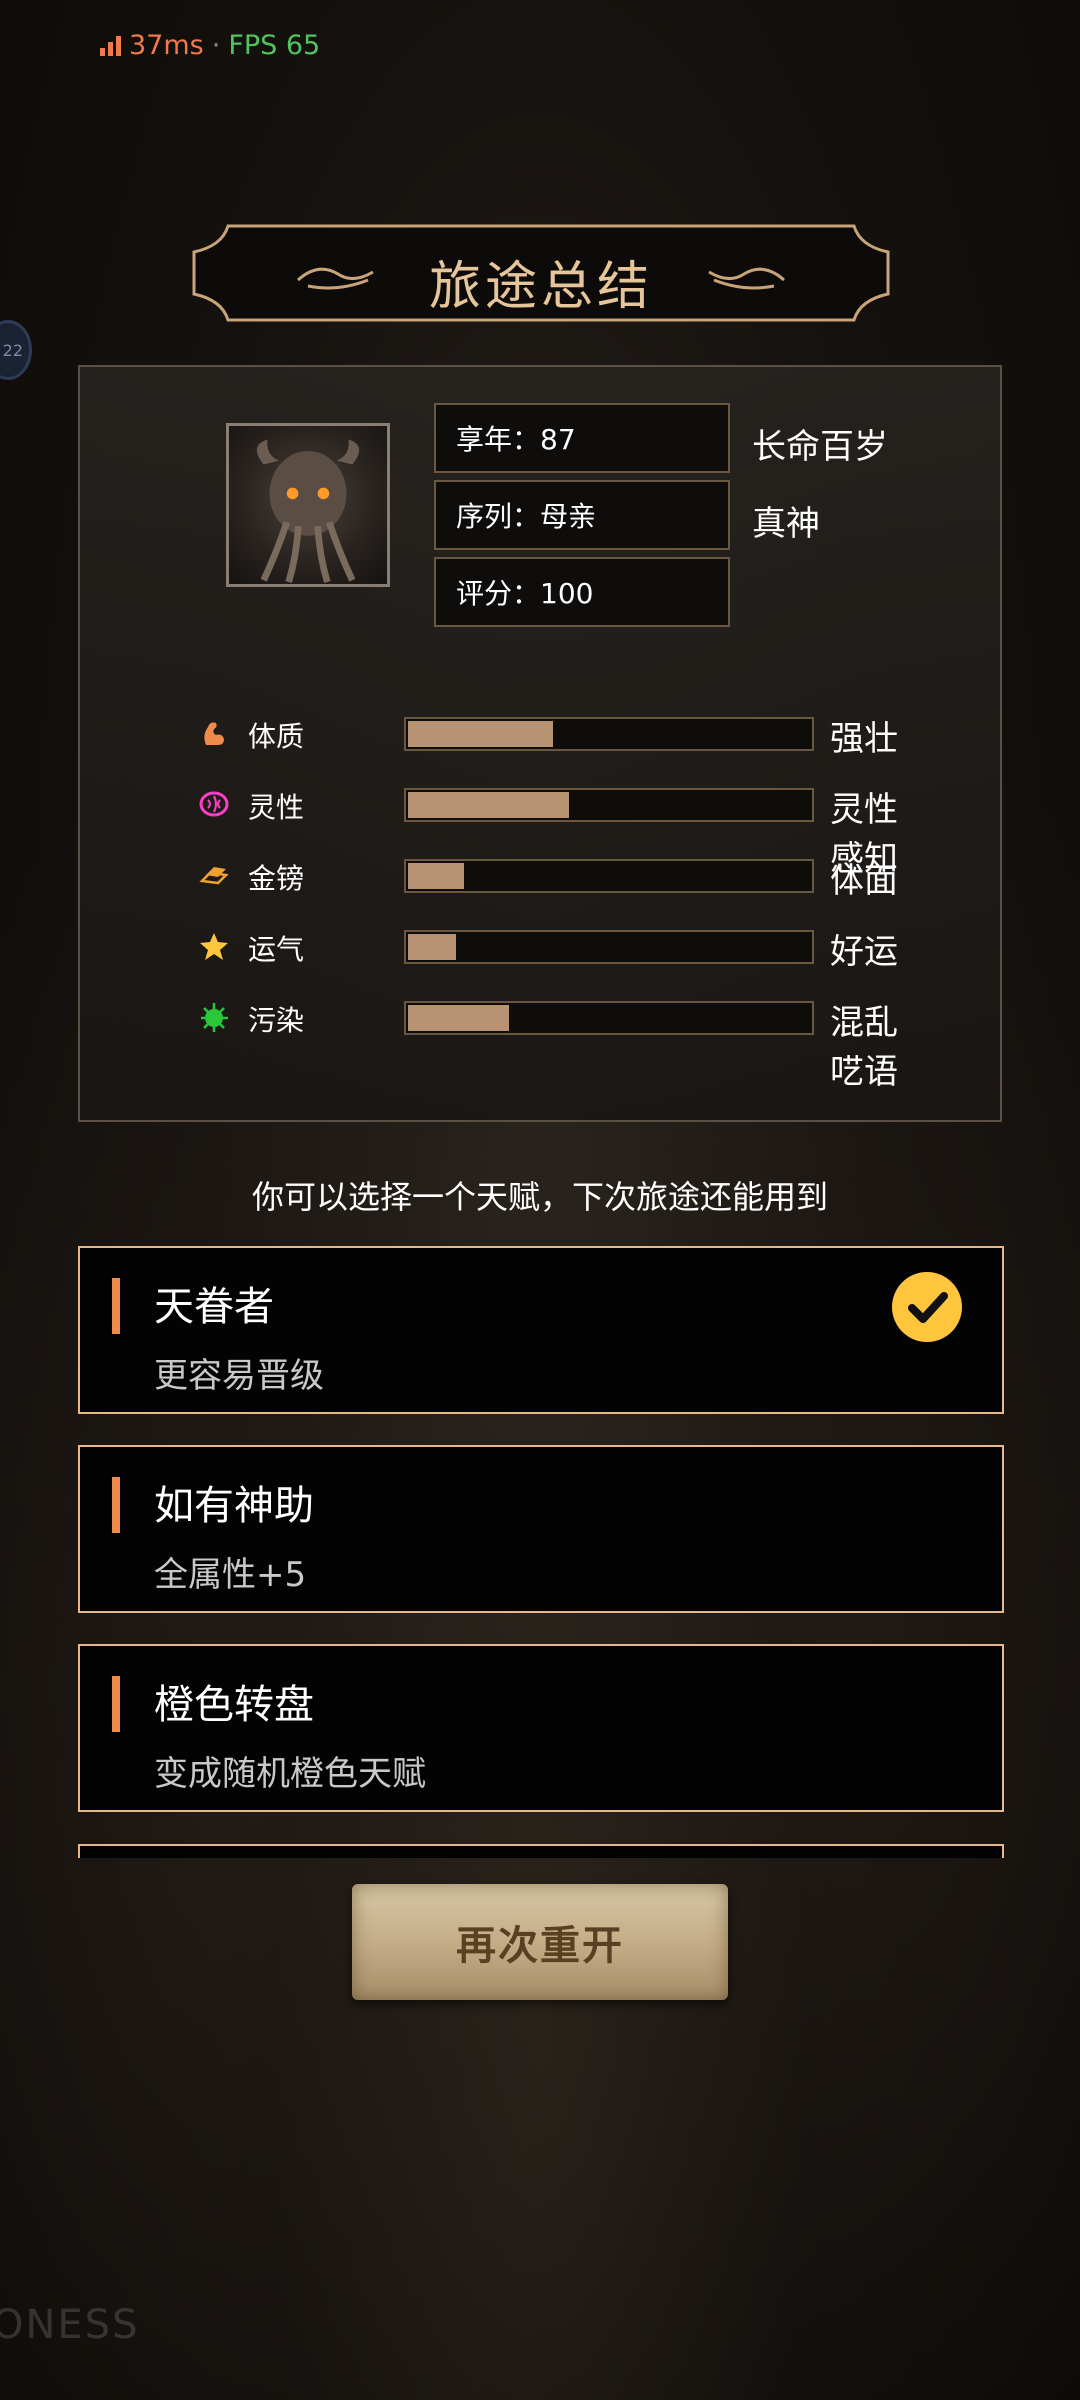 Image resolution: width=1080 pixels, height=2400 pixels. What do you see at coordinates (276, 1020) in the screenshot?
I see `stat-label: 污染` at bounding box center [276, 1020].